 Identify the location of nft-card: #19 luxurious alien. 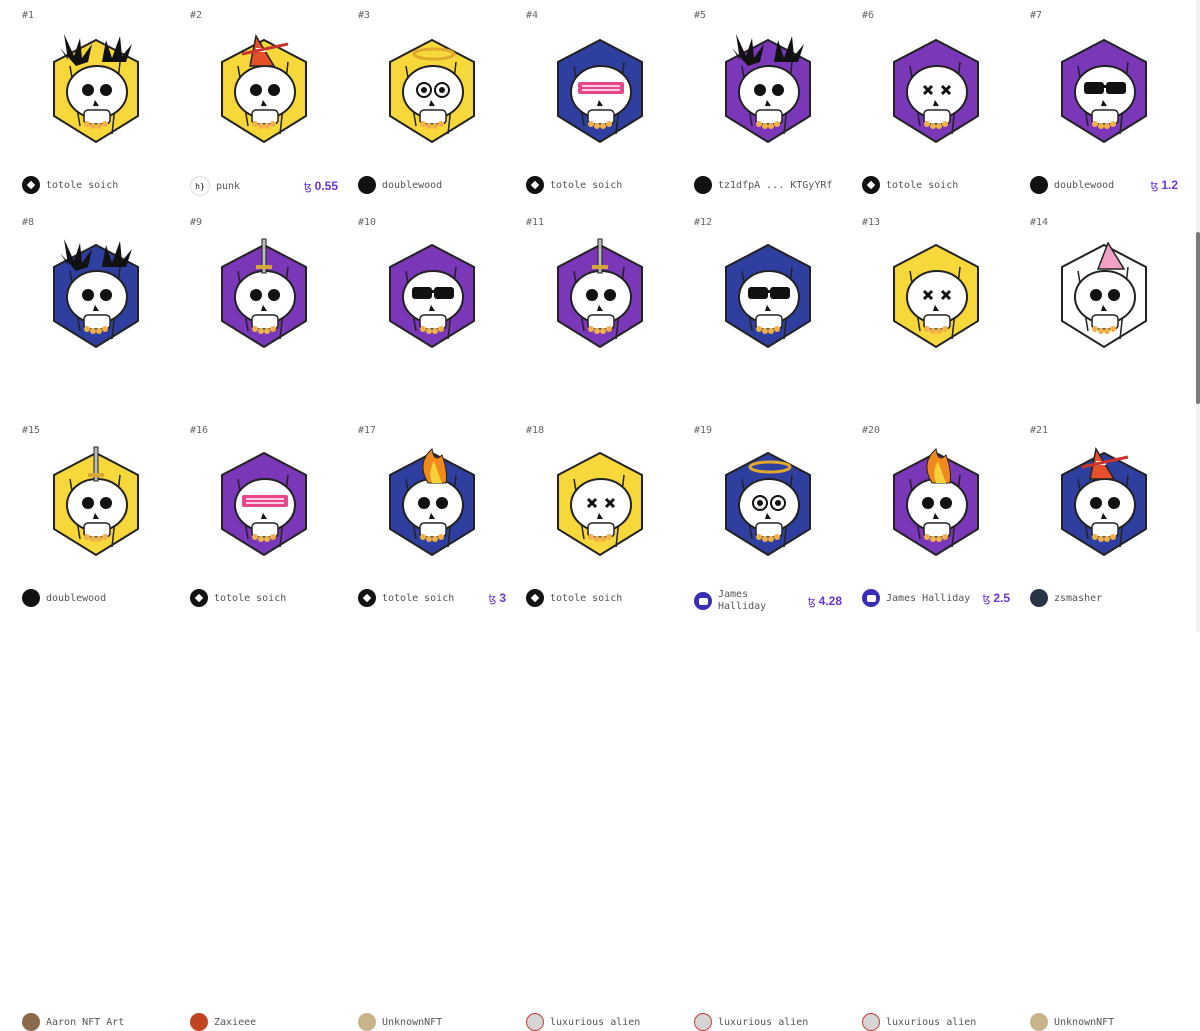
(768, 723).